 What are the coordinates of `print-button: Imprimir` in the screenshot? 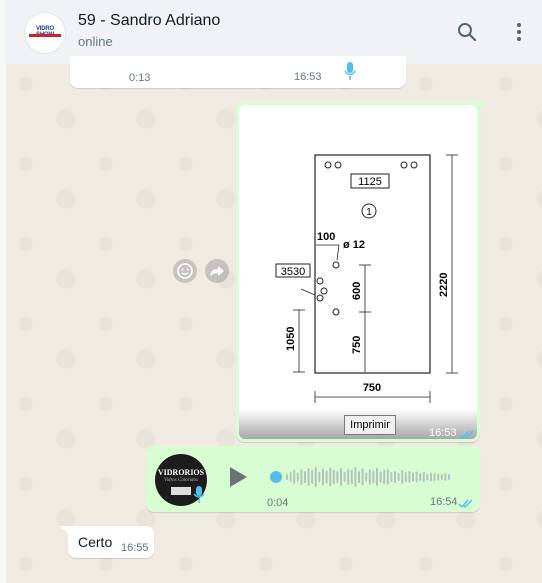 It's located at (370, 425).